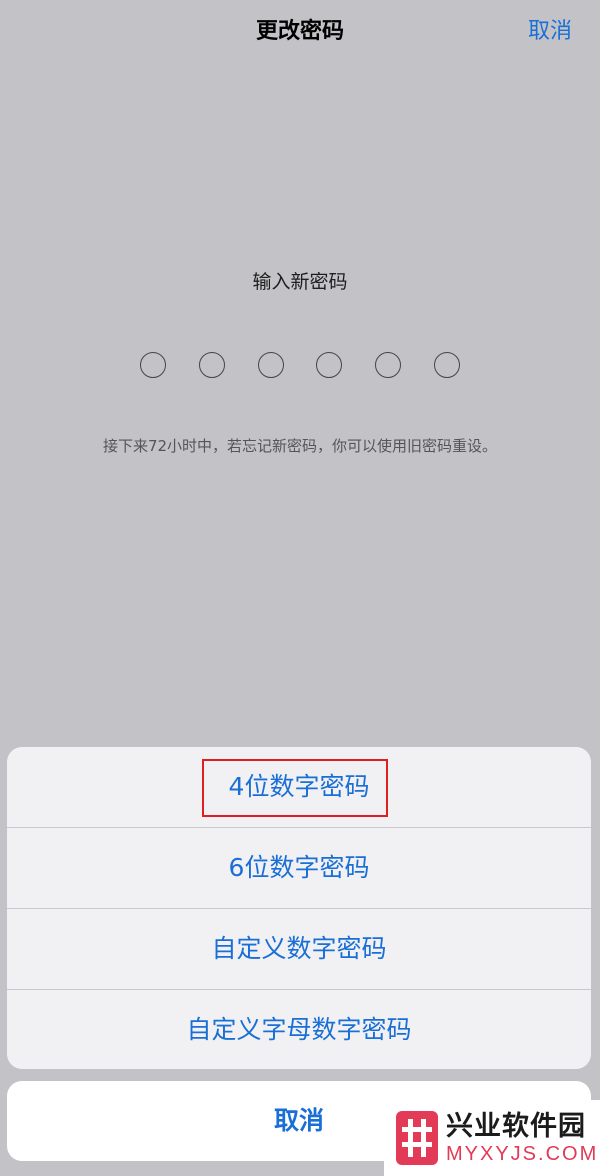 The width and height of the screenshot is (600, 1176). Describe the element at coordinates (522, 1154) in the screenshot. I see `watermark-domain: MYXYJS.COM` at that location.